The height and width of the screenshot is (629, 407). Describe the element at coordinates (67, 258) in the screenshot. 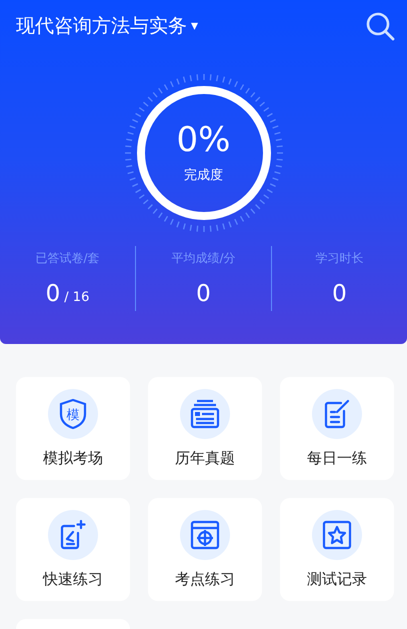

I see `stat-label: 已答试卷/套` at that location.